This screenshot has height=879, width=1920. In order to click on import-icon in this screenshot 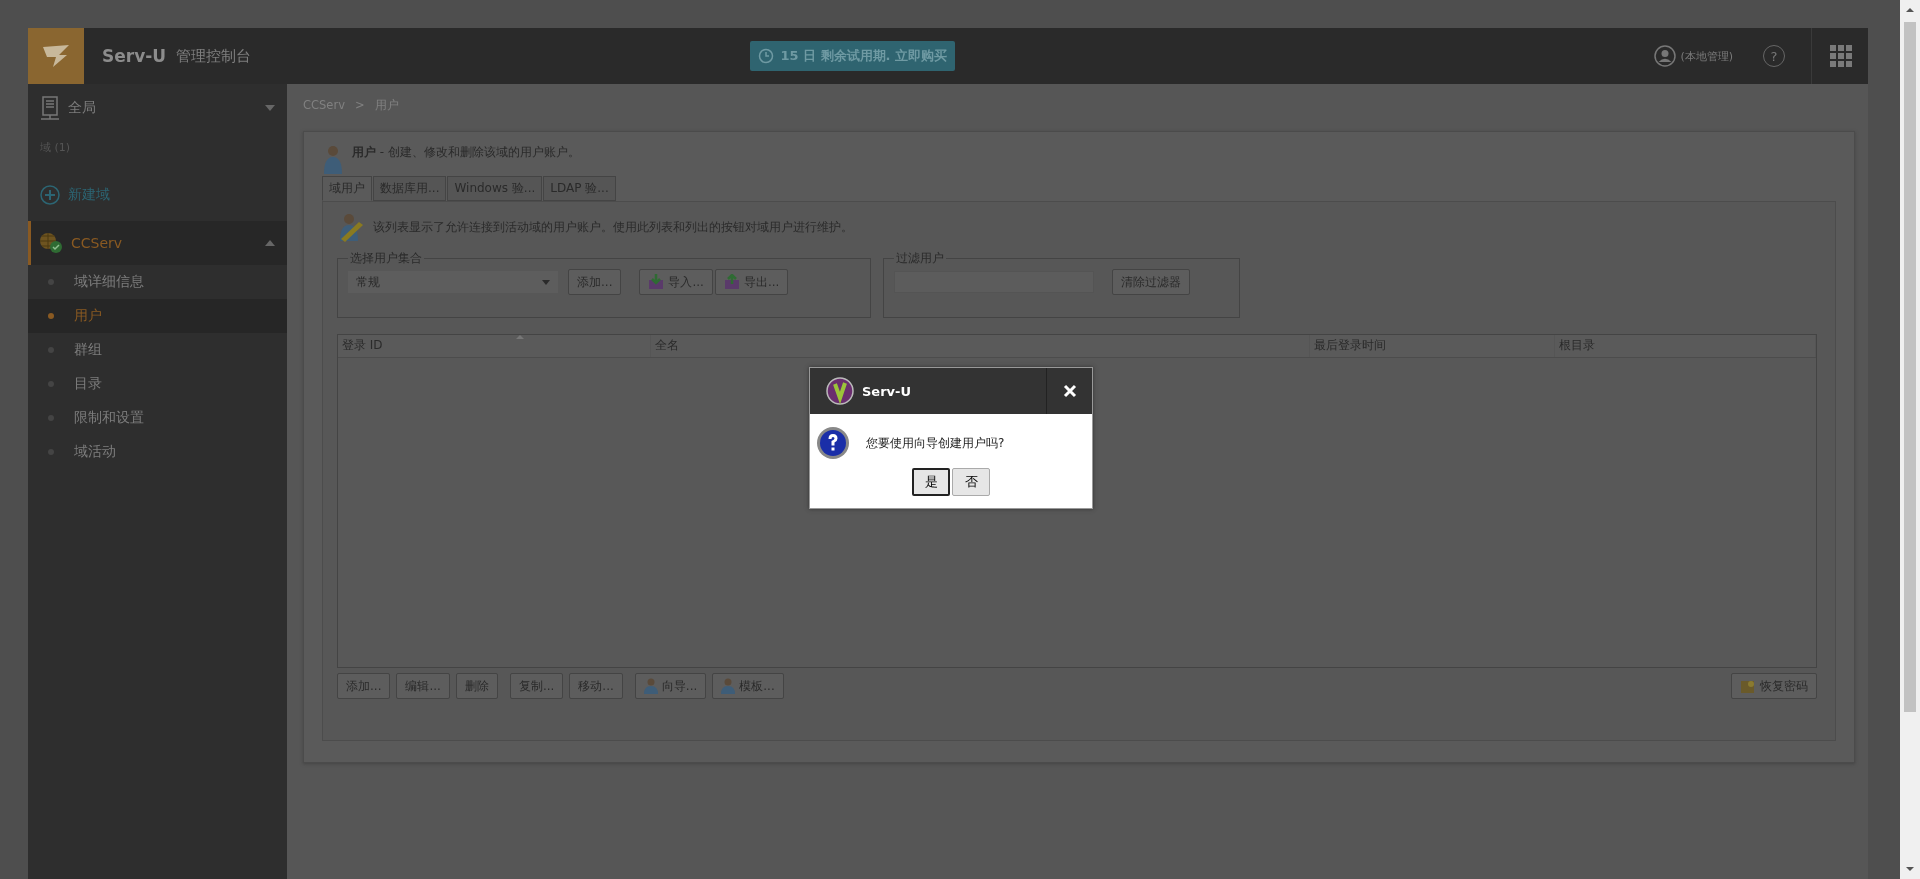, I will do `click(656, 282)`.